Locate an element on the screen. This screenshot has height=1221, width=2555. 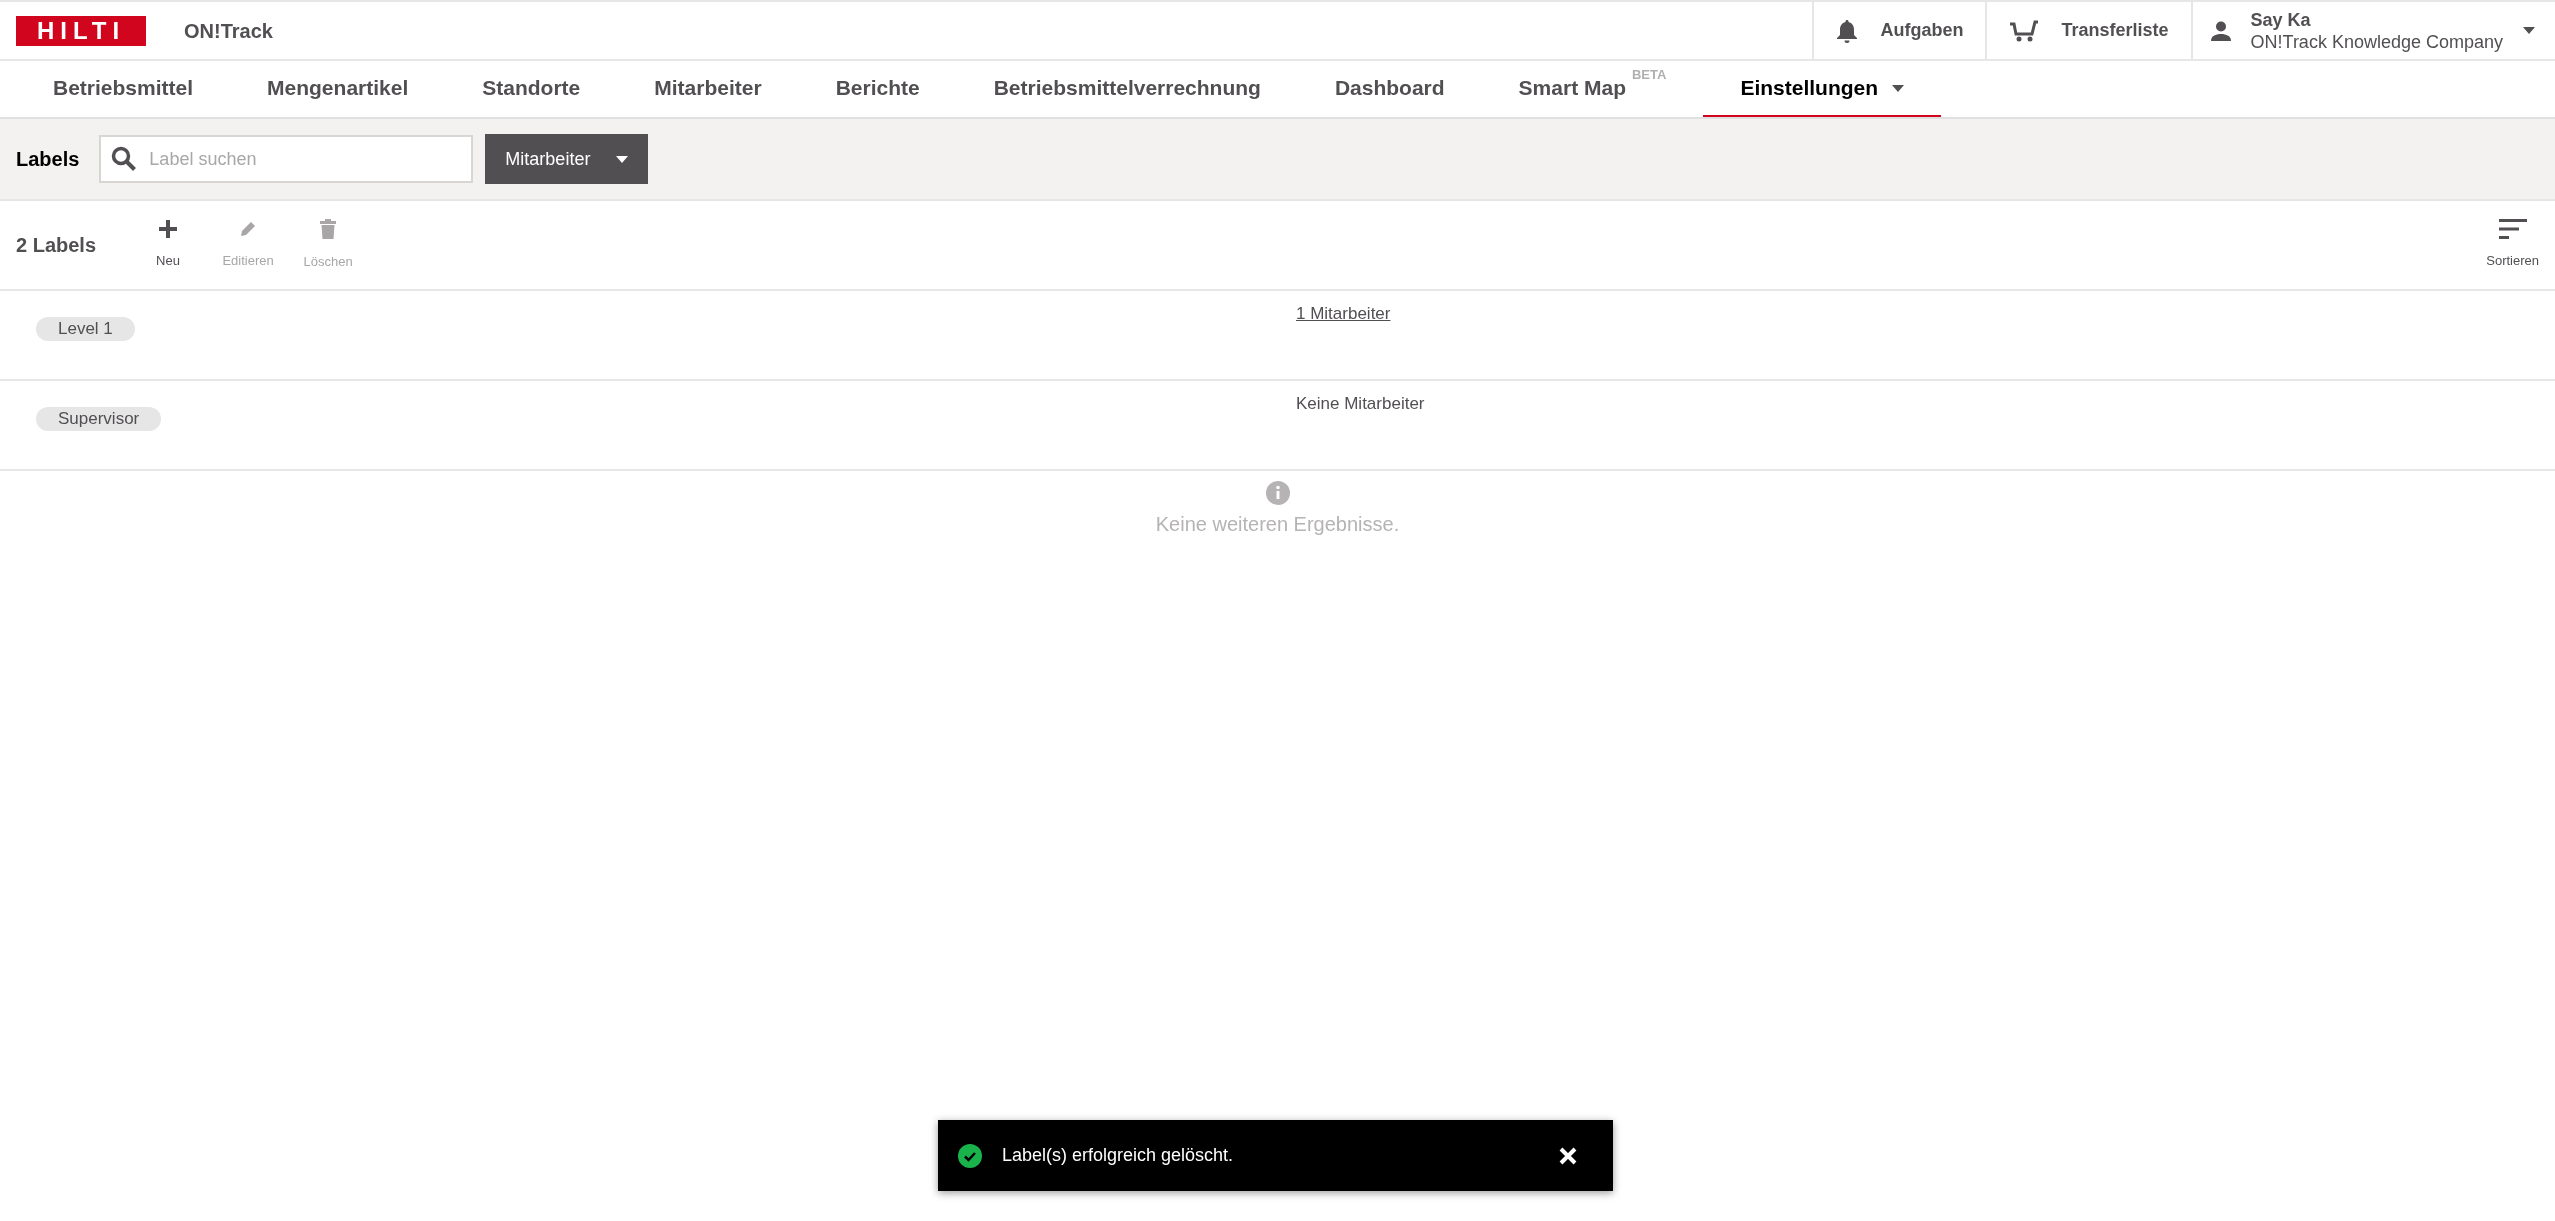
employee-link: 1 Mitarbeiter is located at coordinates (1343, 314).